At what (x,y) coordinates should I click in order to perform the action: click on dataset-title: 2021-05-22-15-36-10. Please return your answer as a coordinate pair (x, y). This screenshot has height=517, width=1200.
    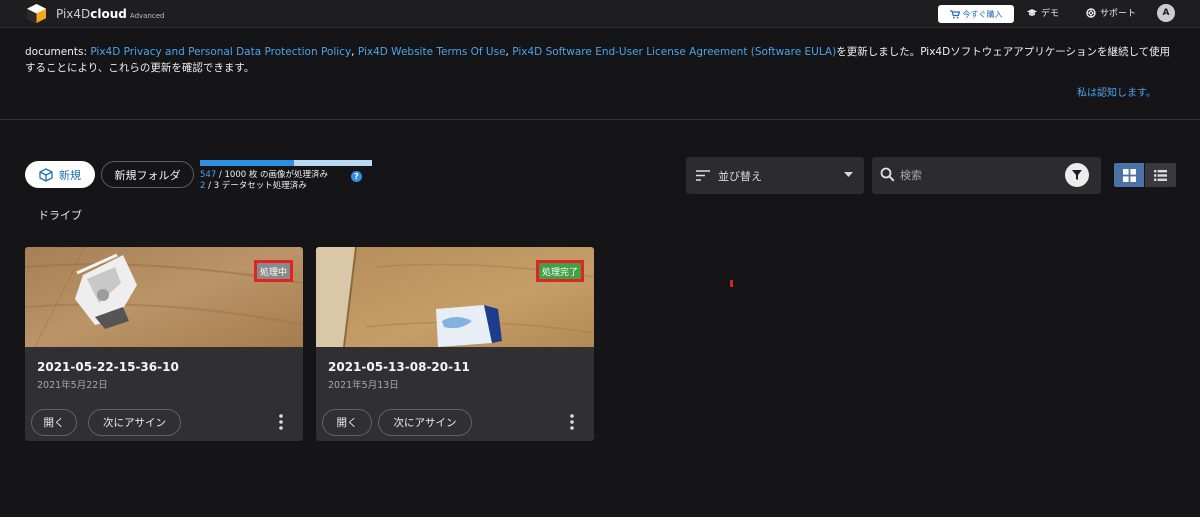
    Looking at the image, I should click on (108, 367).